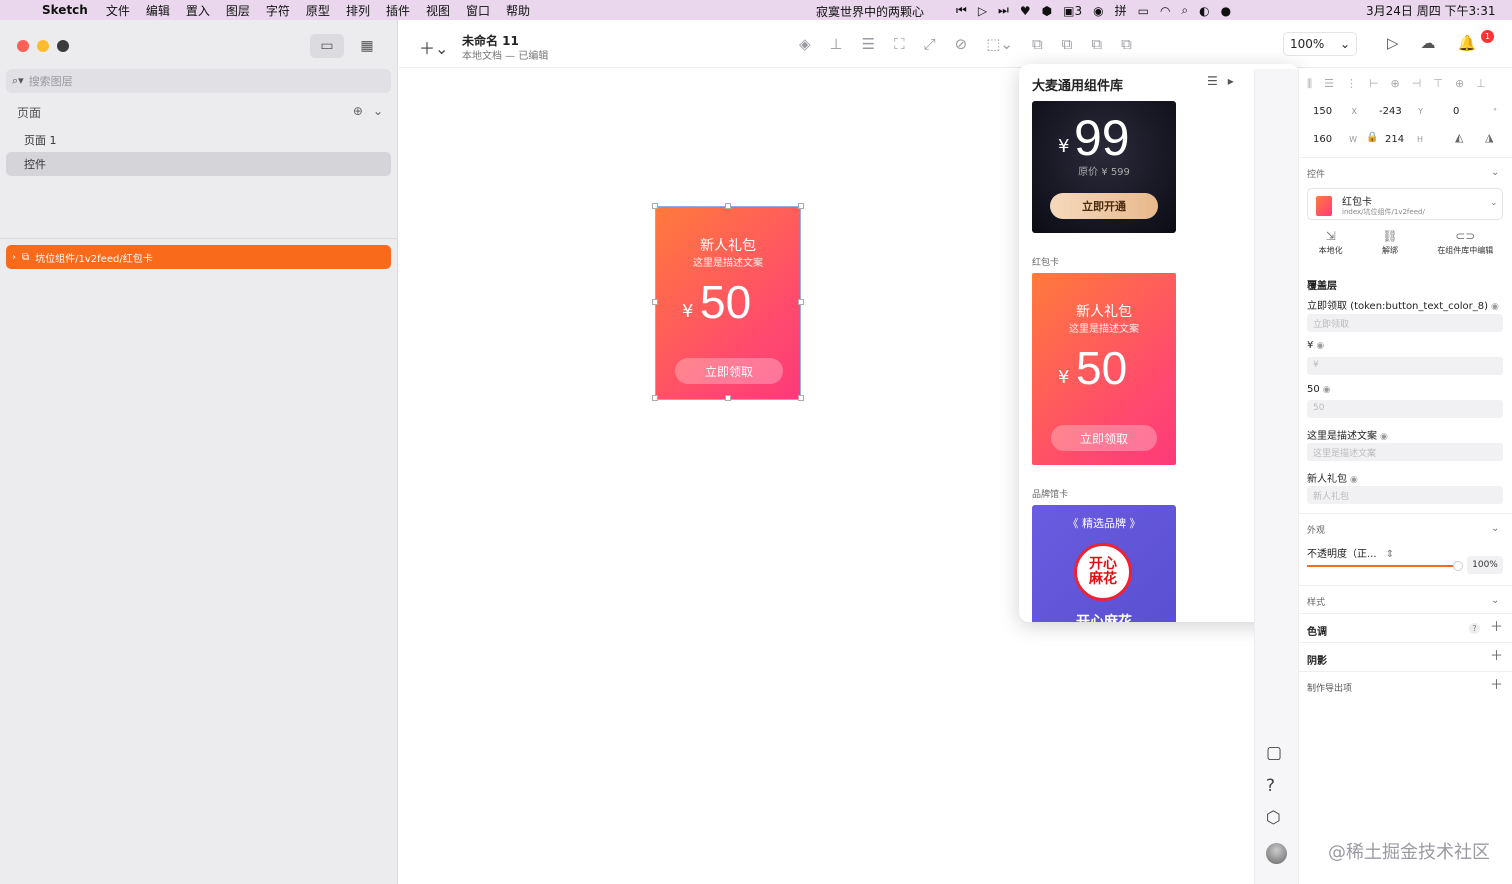 The width and height of the screenshot is (1512, 884). Describe the element at coordinates (1465, 242) in the screenshot. I see `edit-in-library-button: ⊂⊃ 在组件库中编辑` at that location.